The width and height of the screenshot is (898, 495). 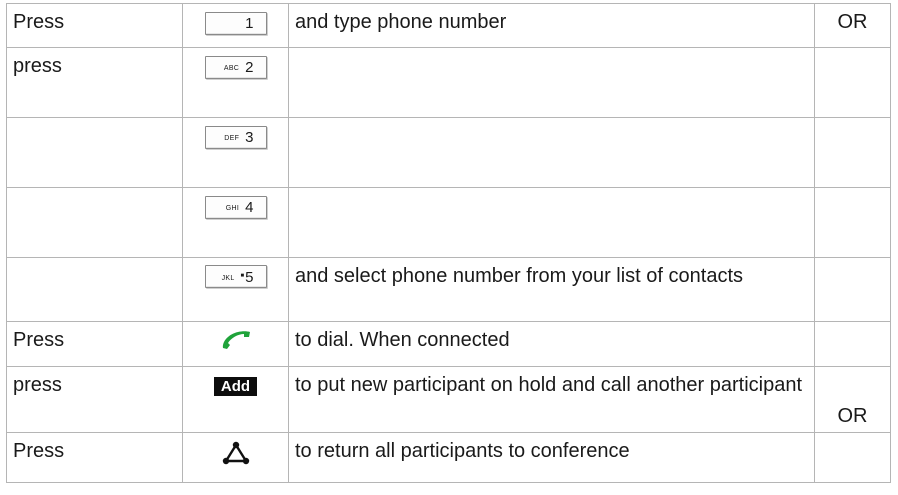 I want to click on keypad-4-key: GHI 4, so click(x=235, y=207).